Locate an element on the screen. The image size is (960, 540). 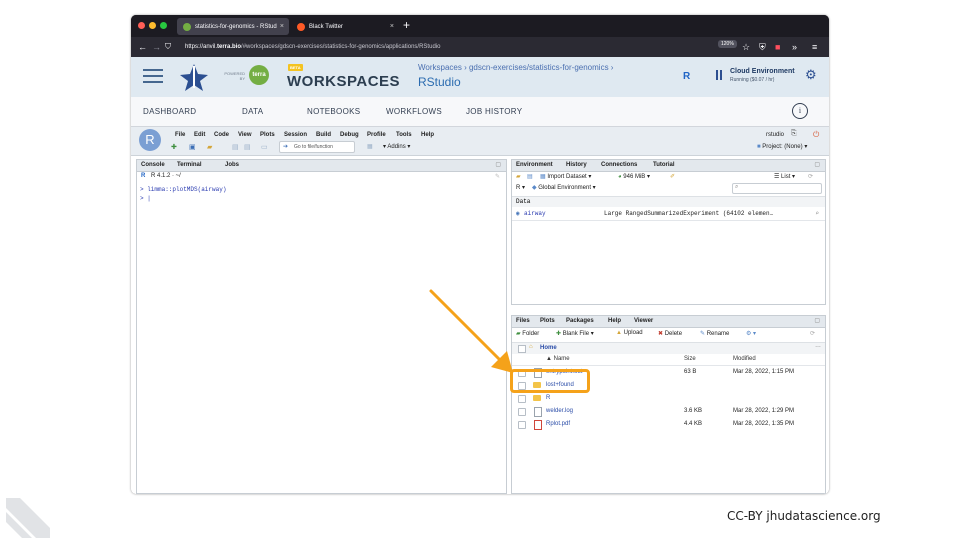
tab-history: History is located at coordinates (576, 165).